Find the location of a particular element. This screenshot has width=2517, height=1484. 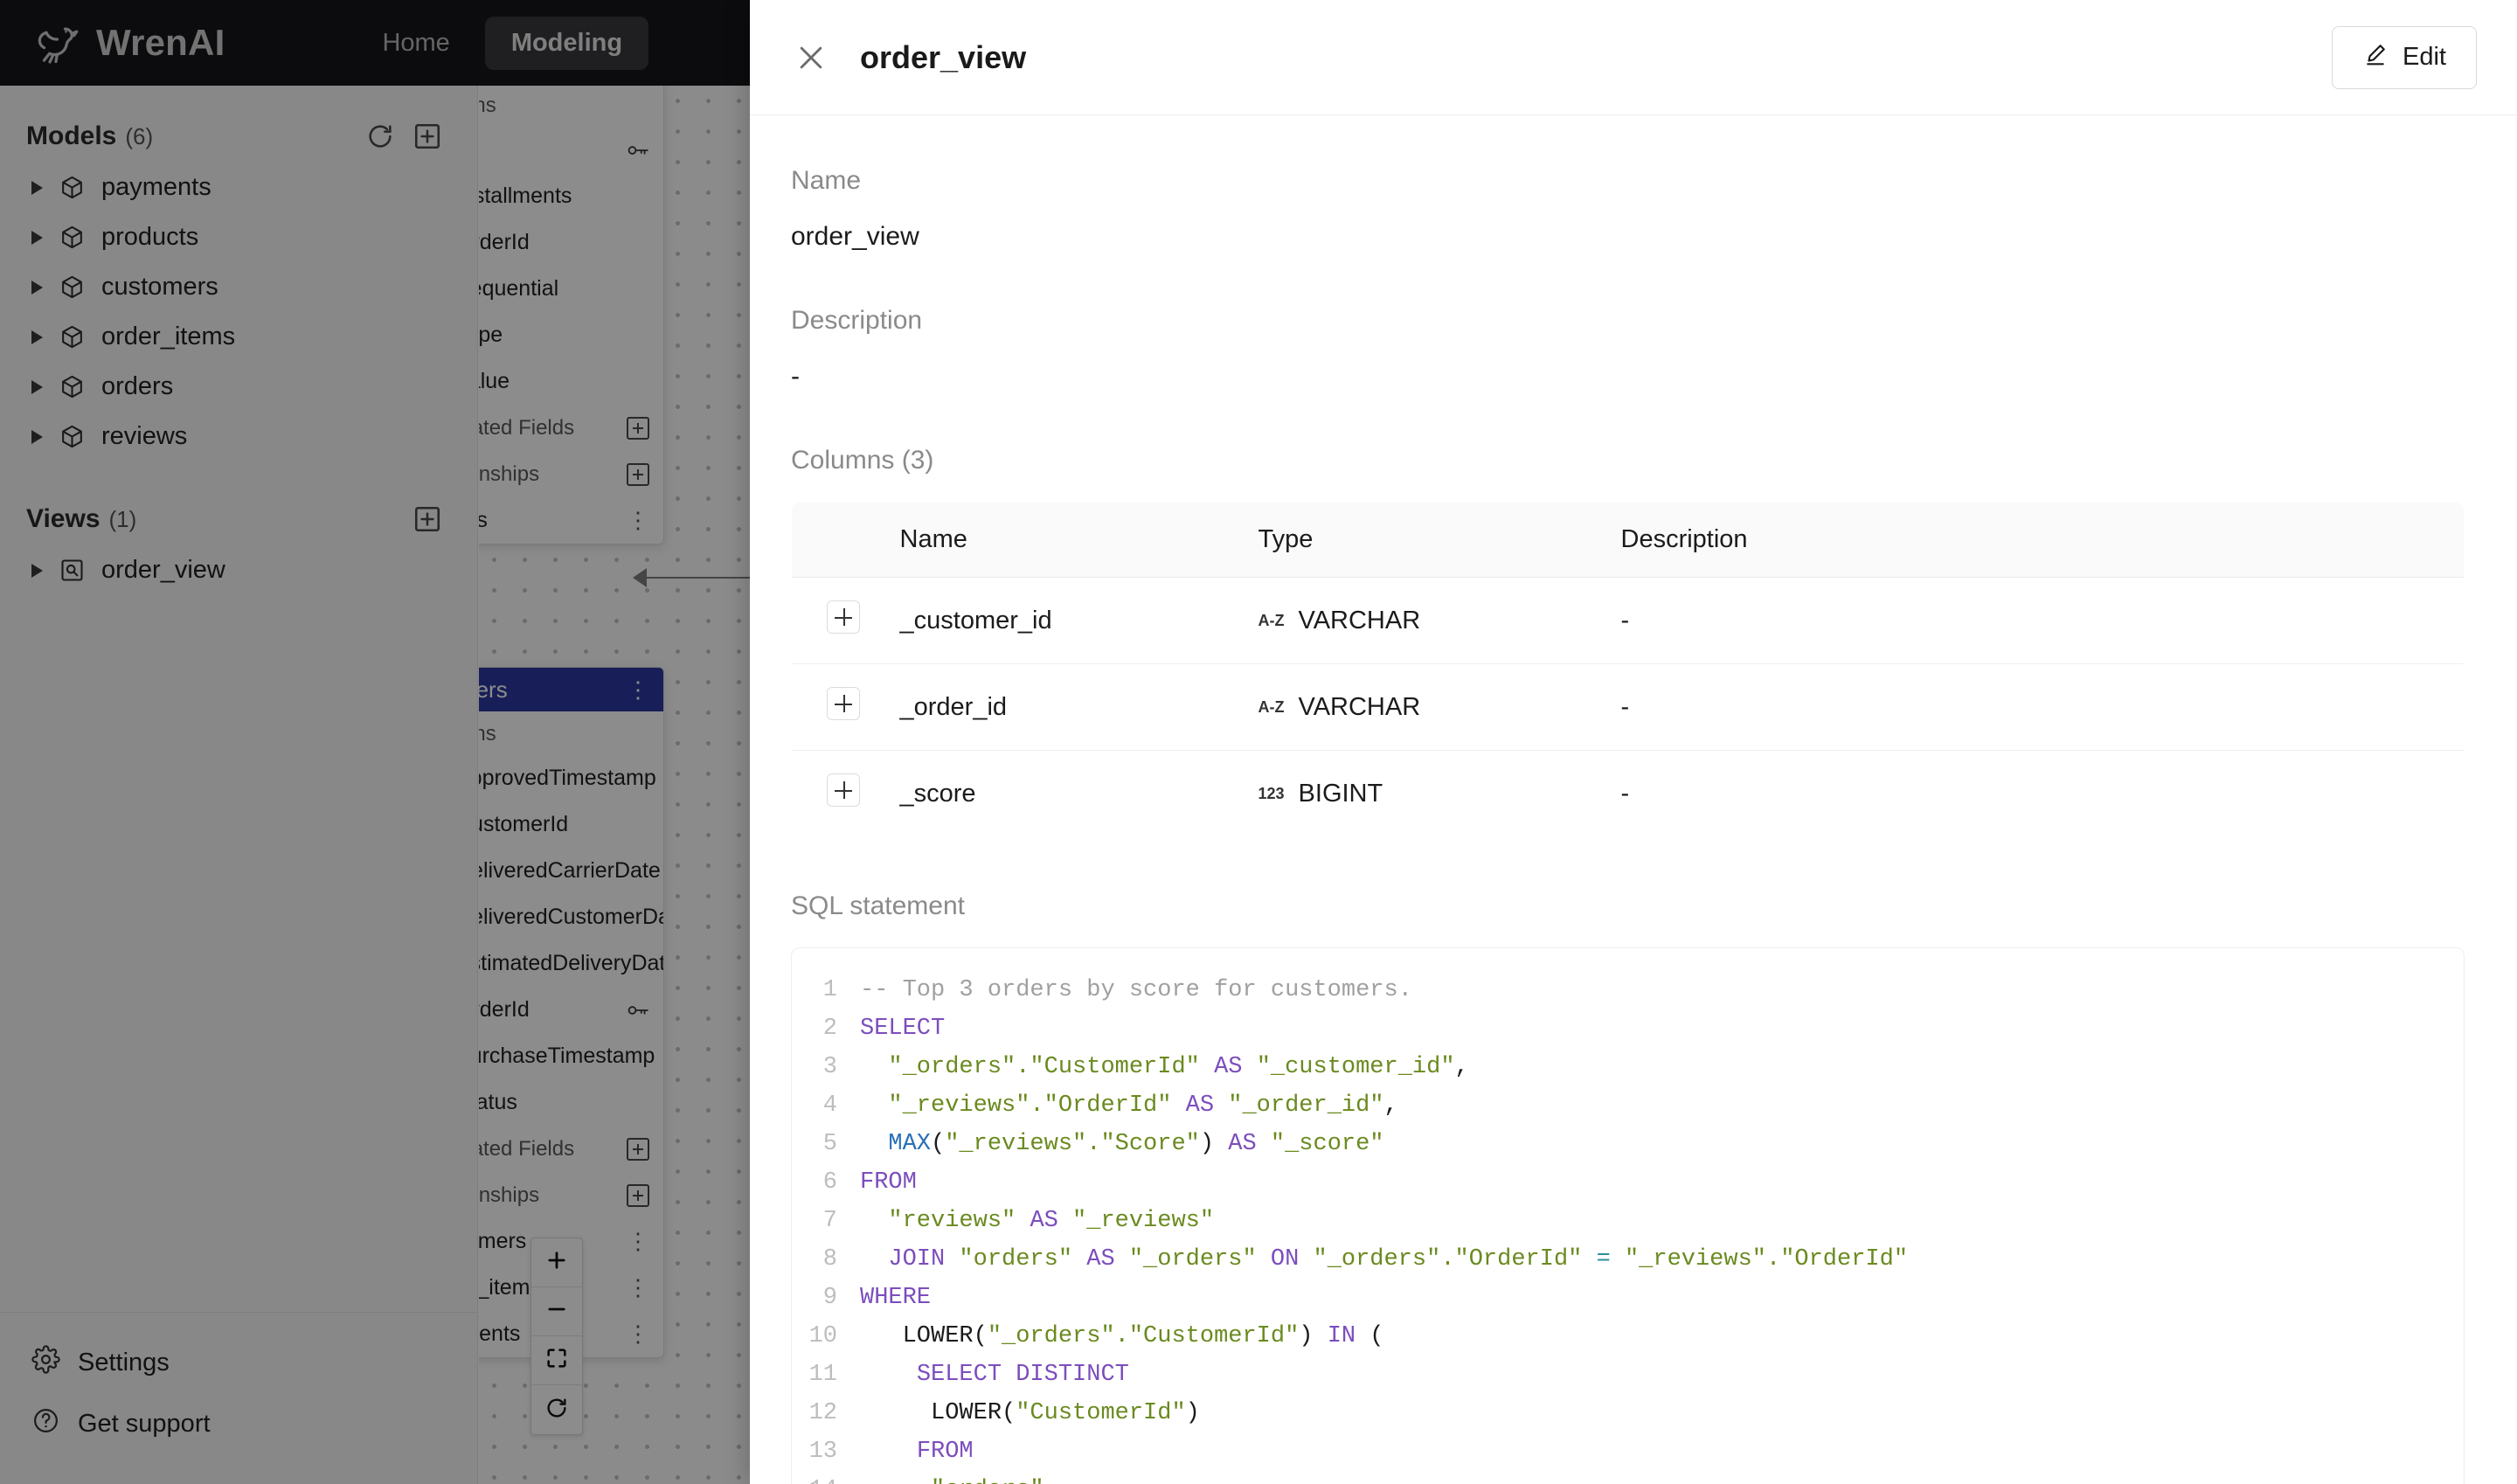

sql-line-content: LOWER("CustomerId") is located at coordinates (1065, 1413).